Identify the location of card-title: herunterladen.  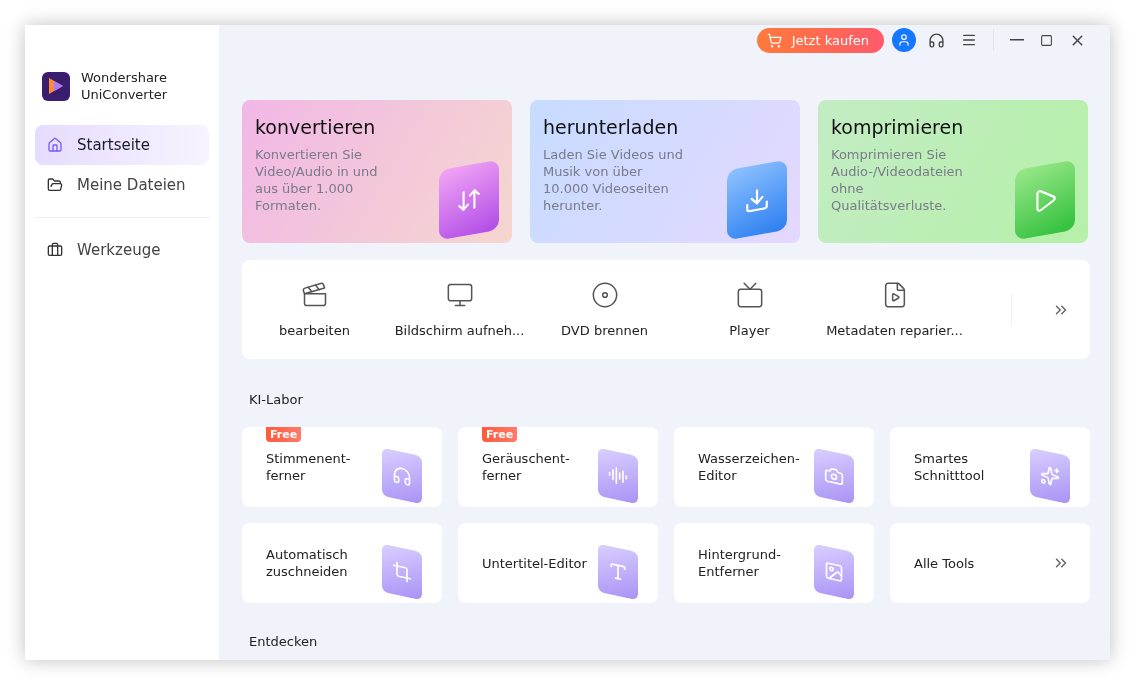
(611, 127).